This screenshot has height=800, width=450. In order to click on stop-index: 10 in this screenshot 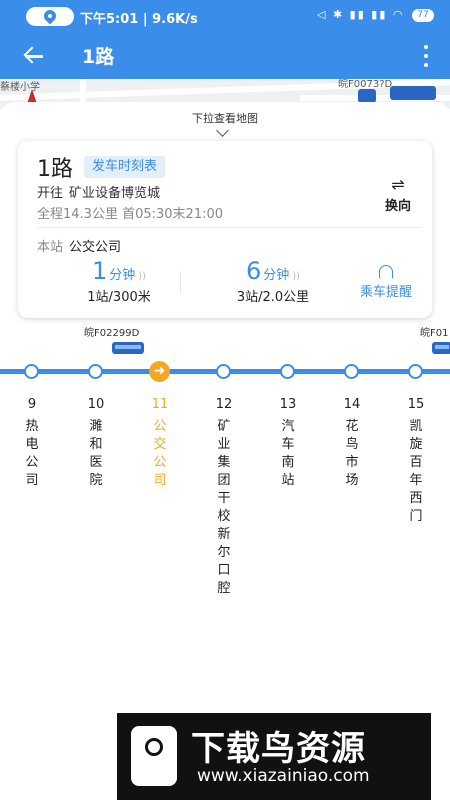, I will do `click(96, 404)`.